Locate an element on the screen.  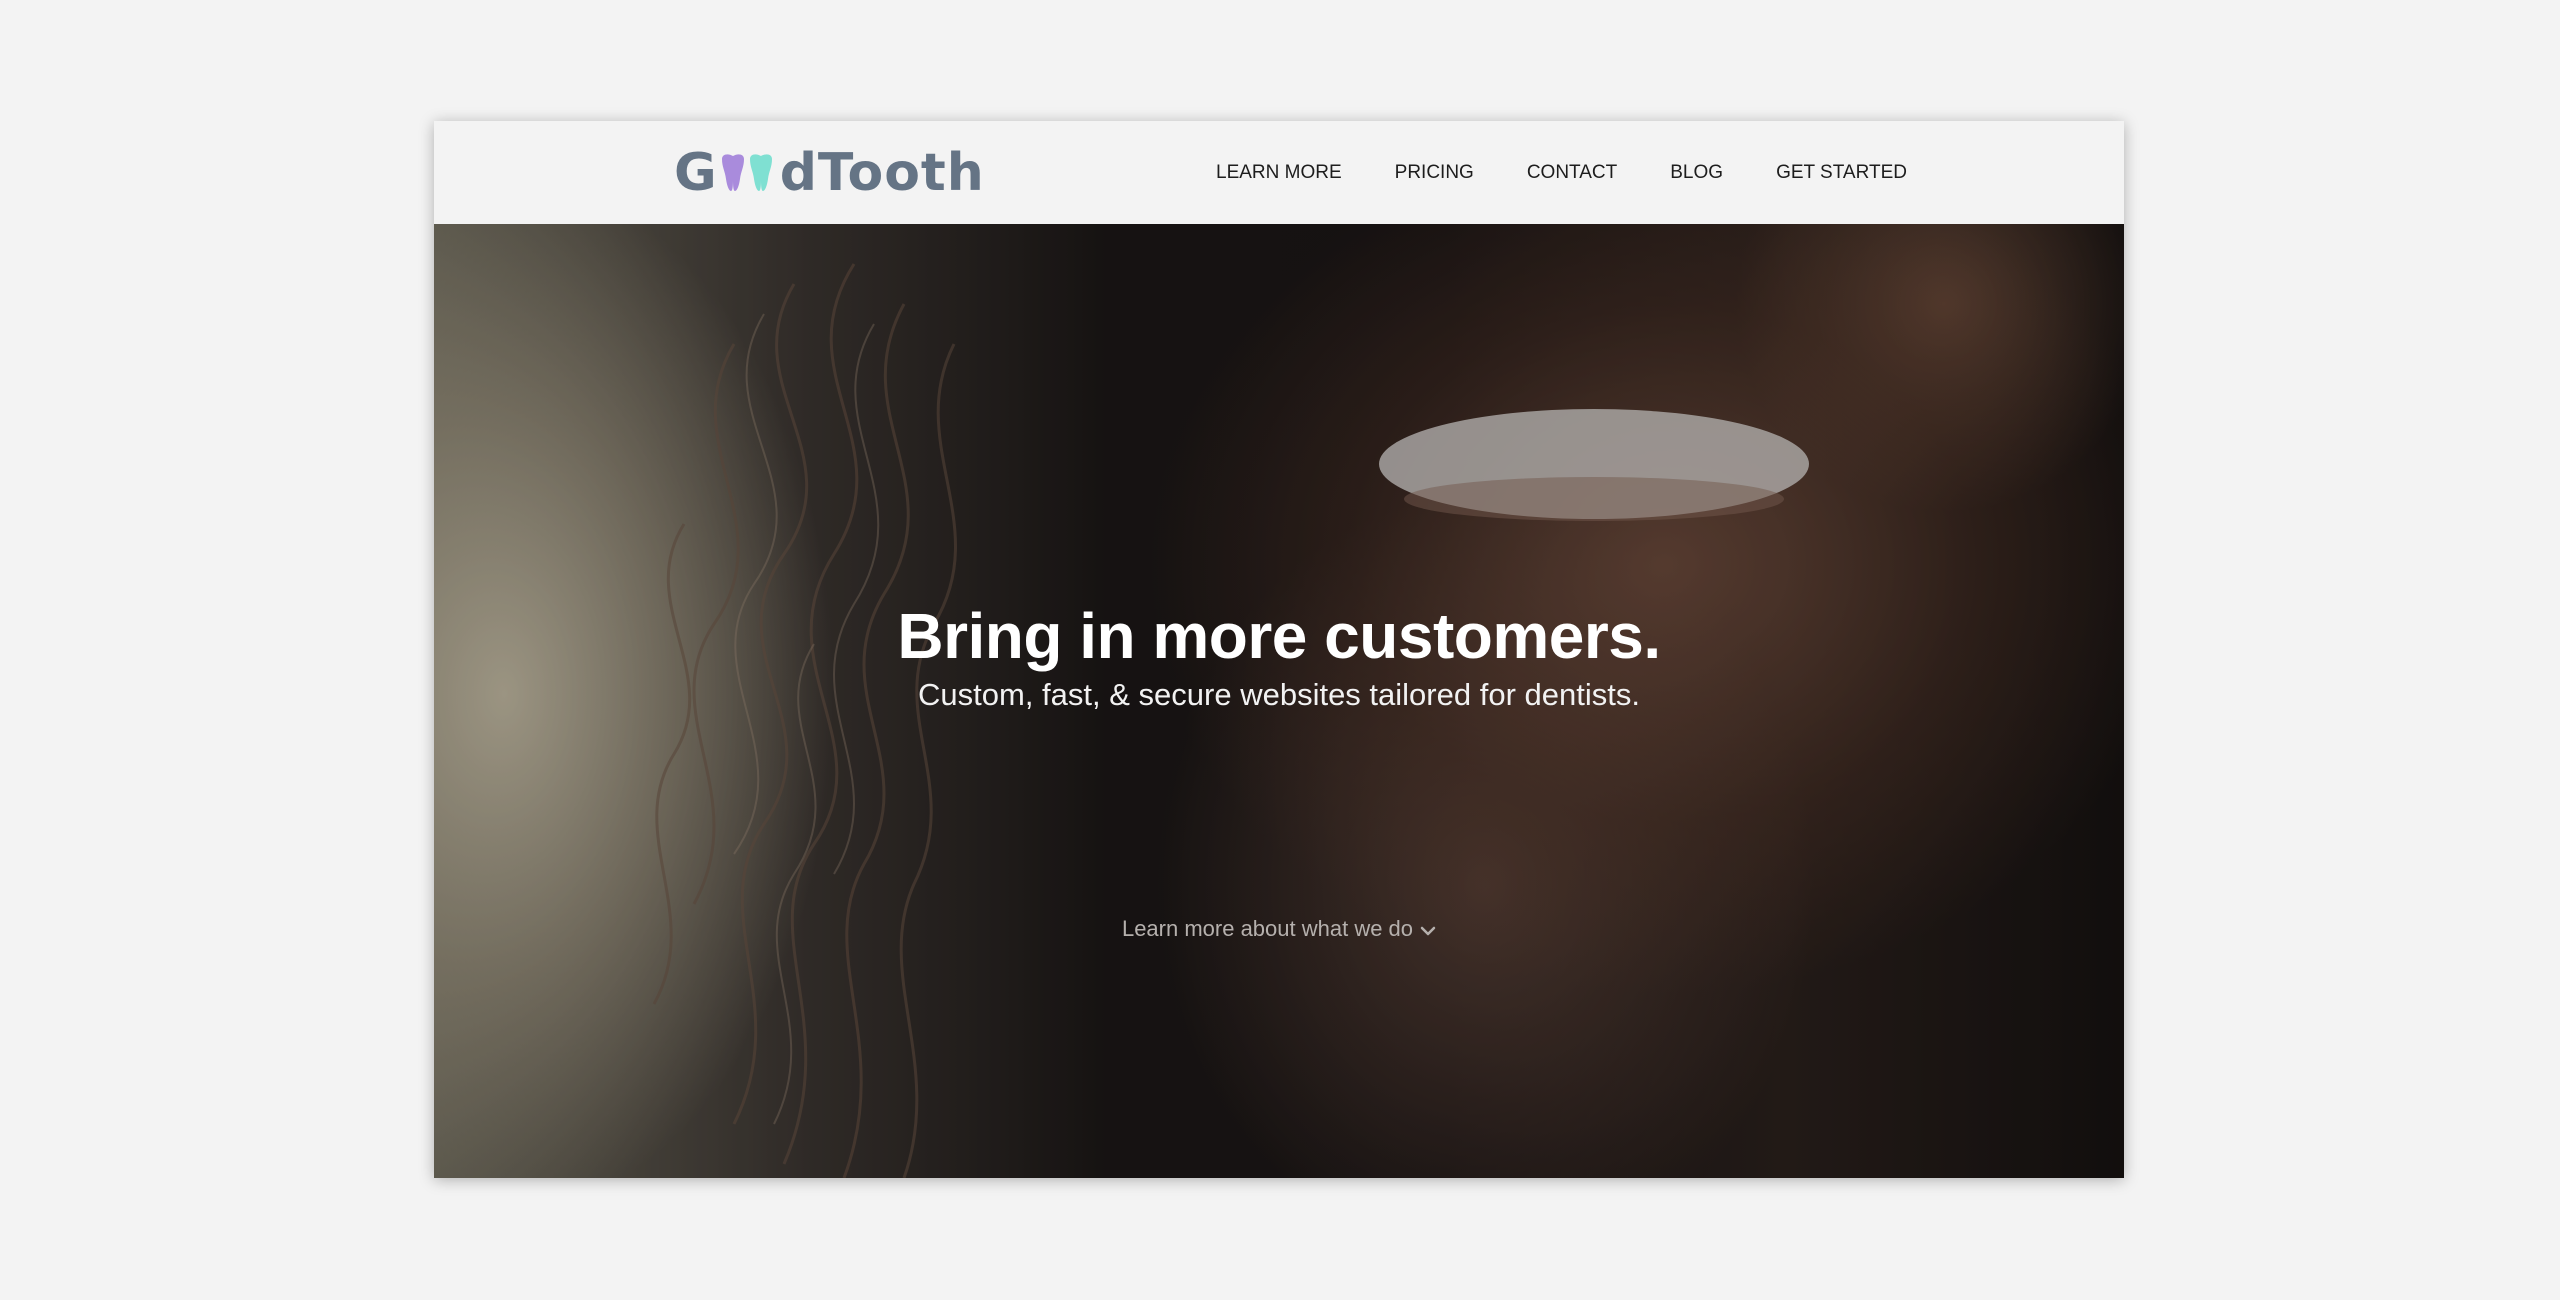
nav-blog: BLOG is located at coordinates (1696, 173).